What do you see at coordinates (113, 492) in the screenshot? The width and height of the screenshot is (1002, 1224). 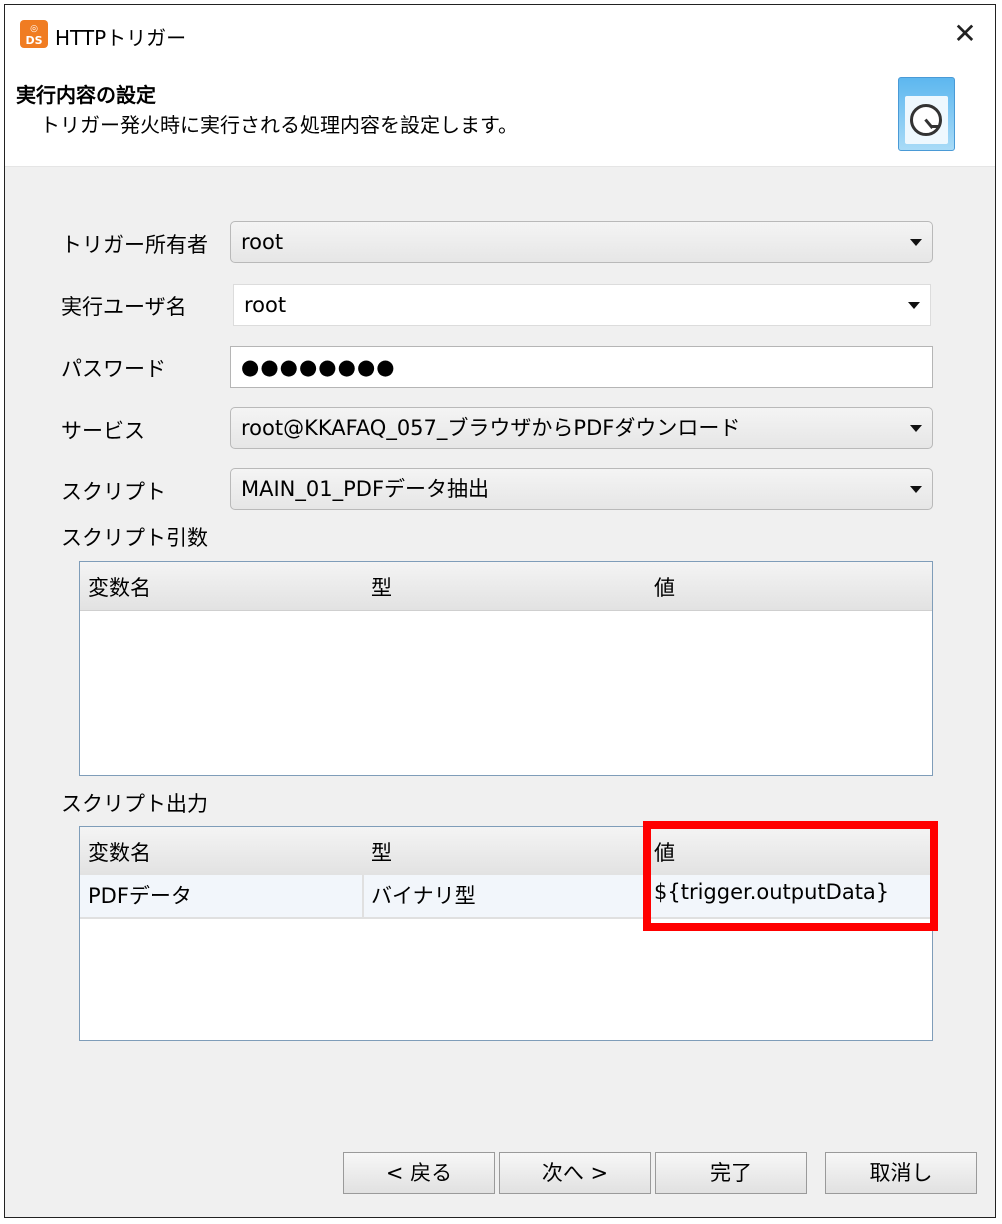 I see `script-label: スクリプト` at bounding box center [113, 492].